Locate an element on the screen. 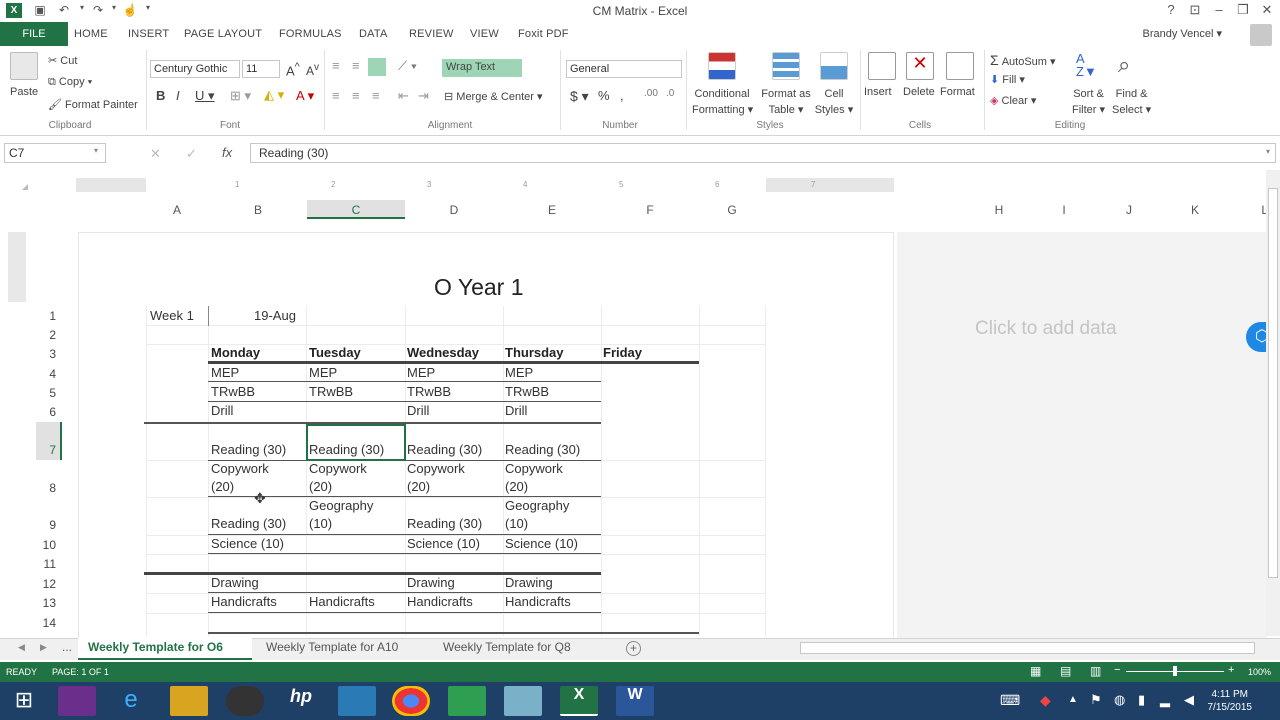 The width and height of the screenshot is (1280, 720). tab-foxit: Foxit PDF is located at coordinates (543, 34).